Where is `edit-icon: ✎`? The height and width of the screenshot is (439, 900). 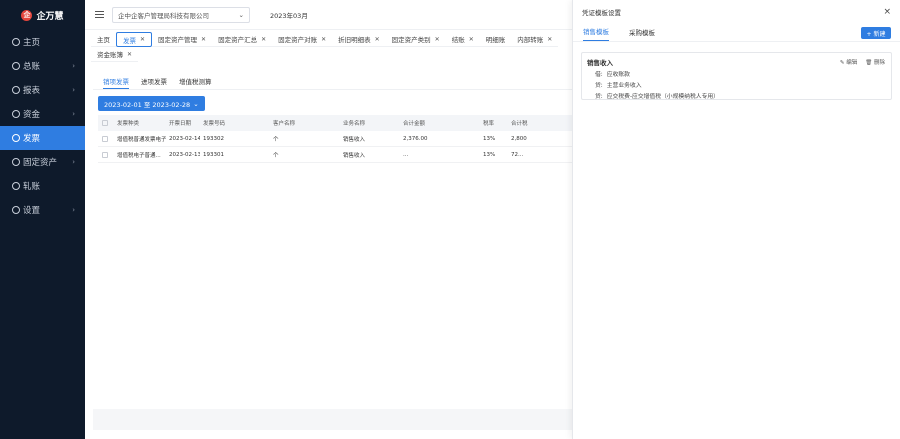
edit-icon: ✎ is located at coordinates (842, 63).